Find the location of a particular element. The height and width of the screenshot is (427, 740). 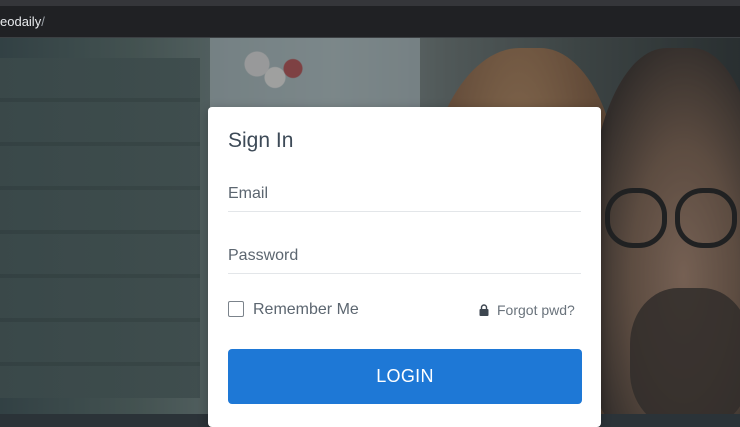

remember-me-label: Remember Me is located at coordinates (306, 310).